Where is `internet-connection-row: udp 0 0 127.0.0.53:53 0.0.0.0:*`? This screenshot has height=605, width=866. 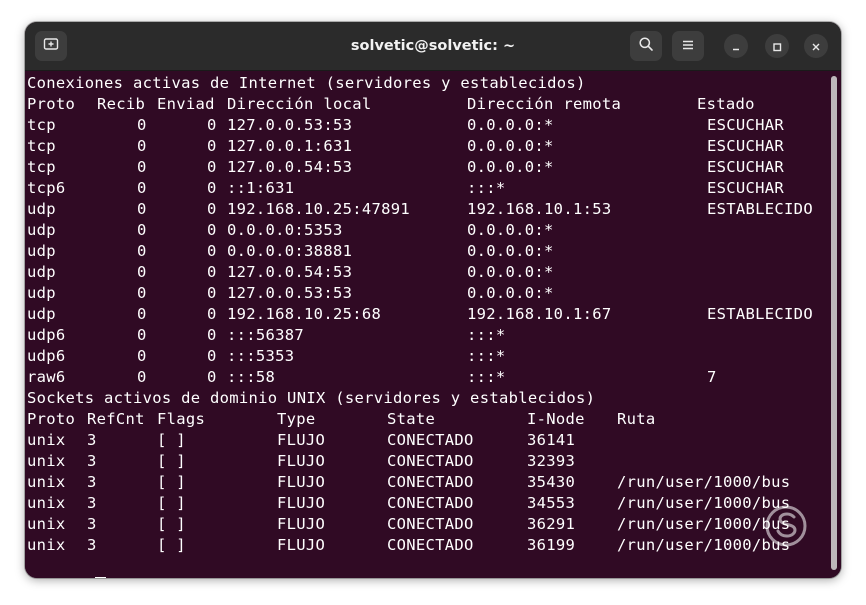
internet-connection-row: udp 0 0 127.0.0.53:53 0.0.0.0:* is located at coordinates (434, 293).